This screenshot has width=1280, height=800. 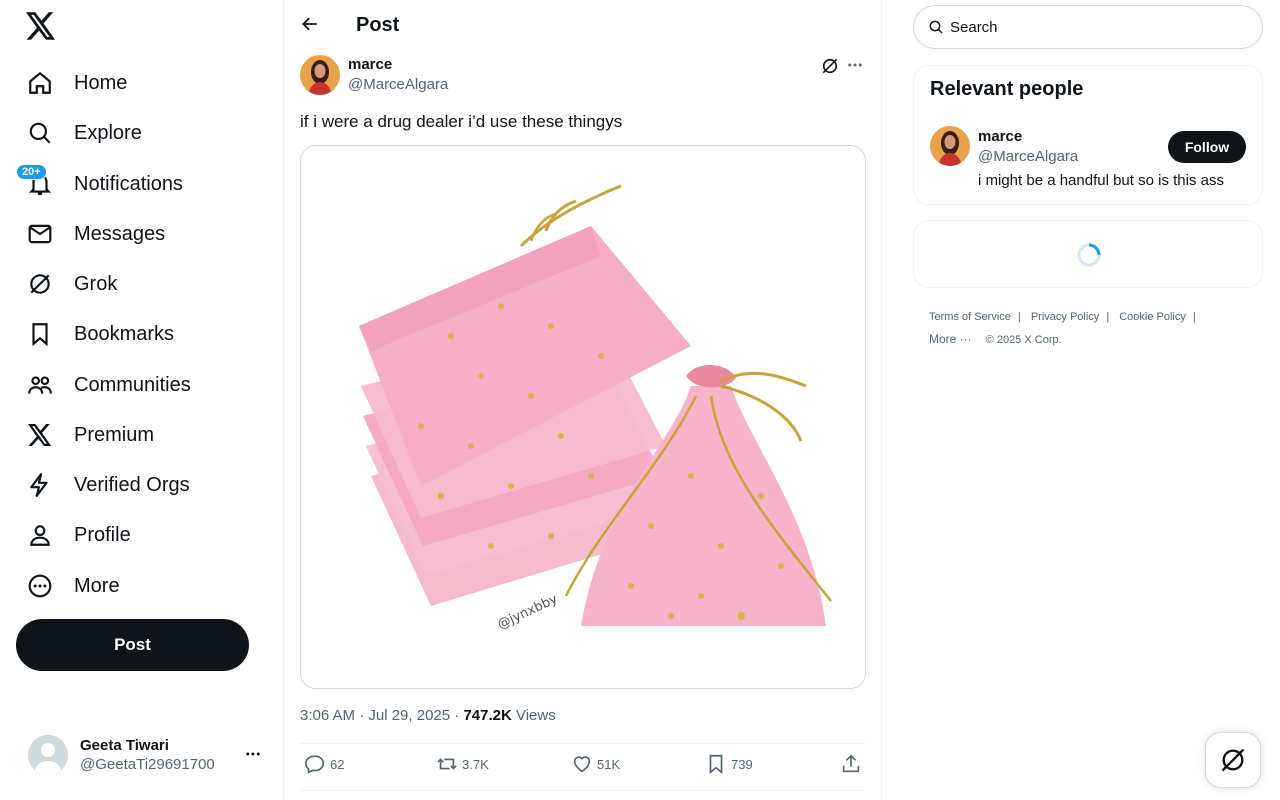 What do you see at coordinates (71, 83) in the screenshot?
I see `nav-home: Home` at bounding box center [71, 83].